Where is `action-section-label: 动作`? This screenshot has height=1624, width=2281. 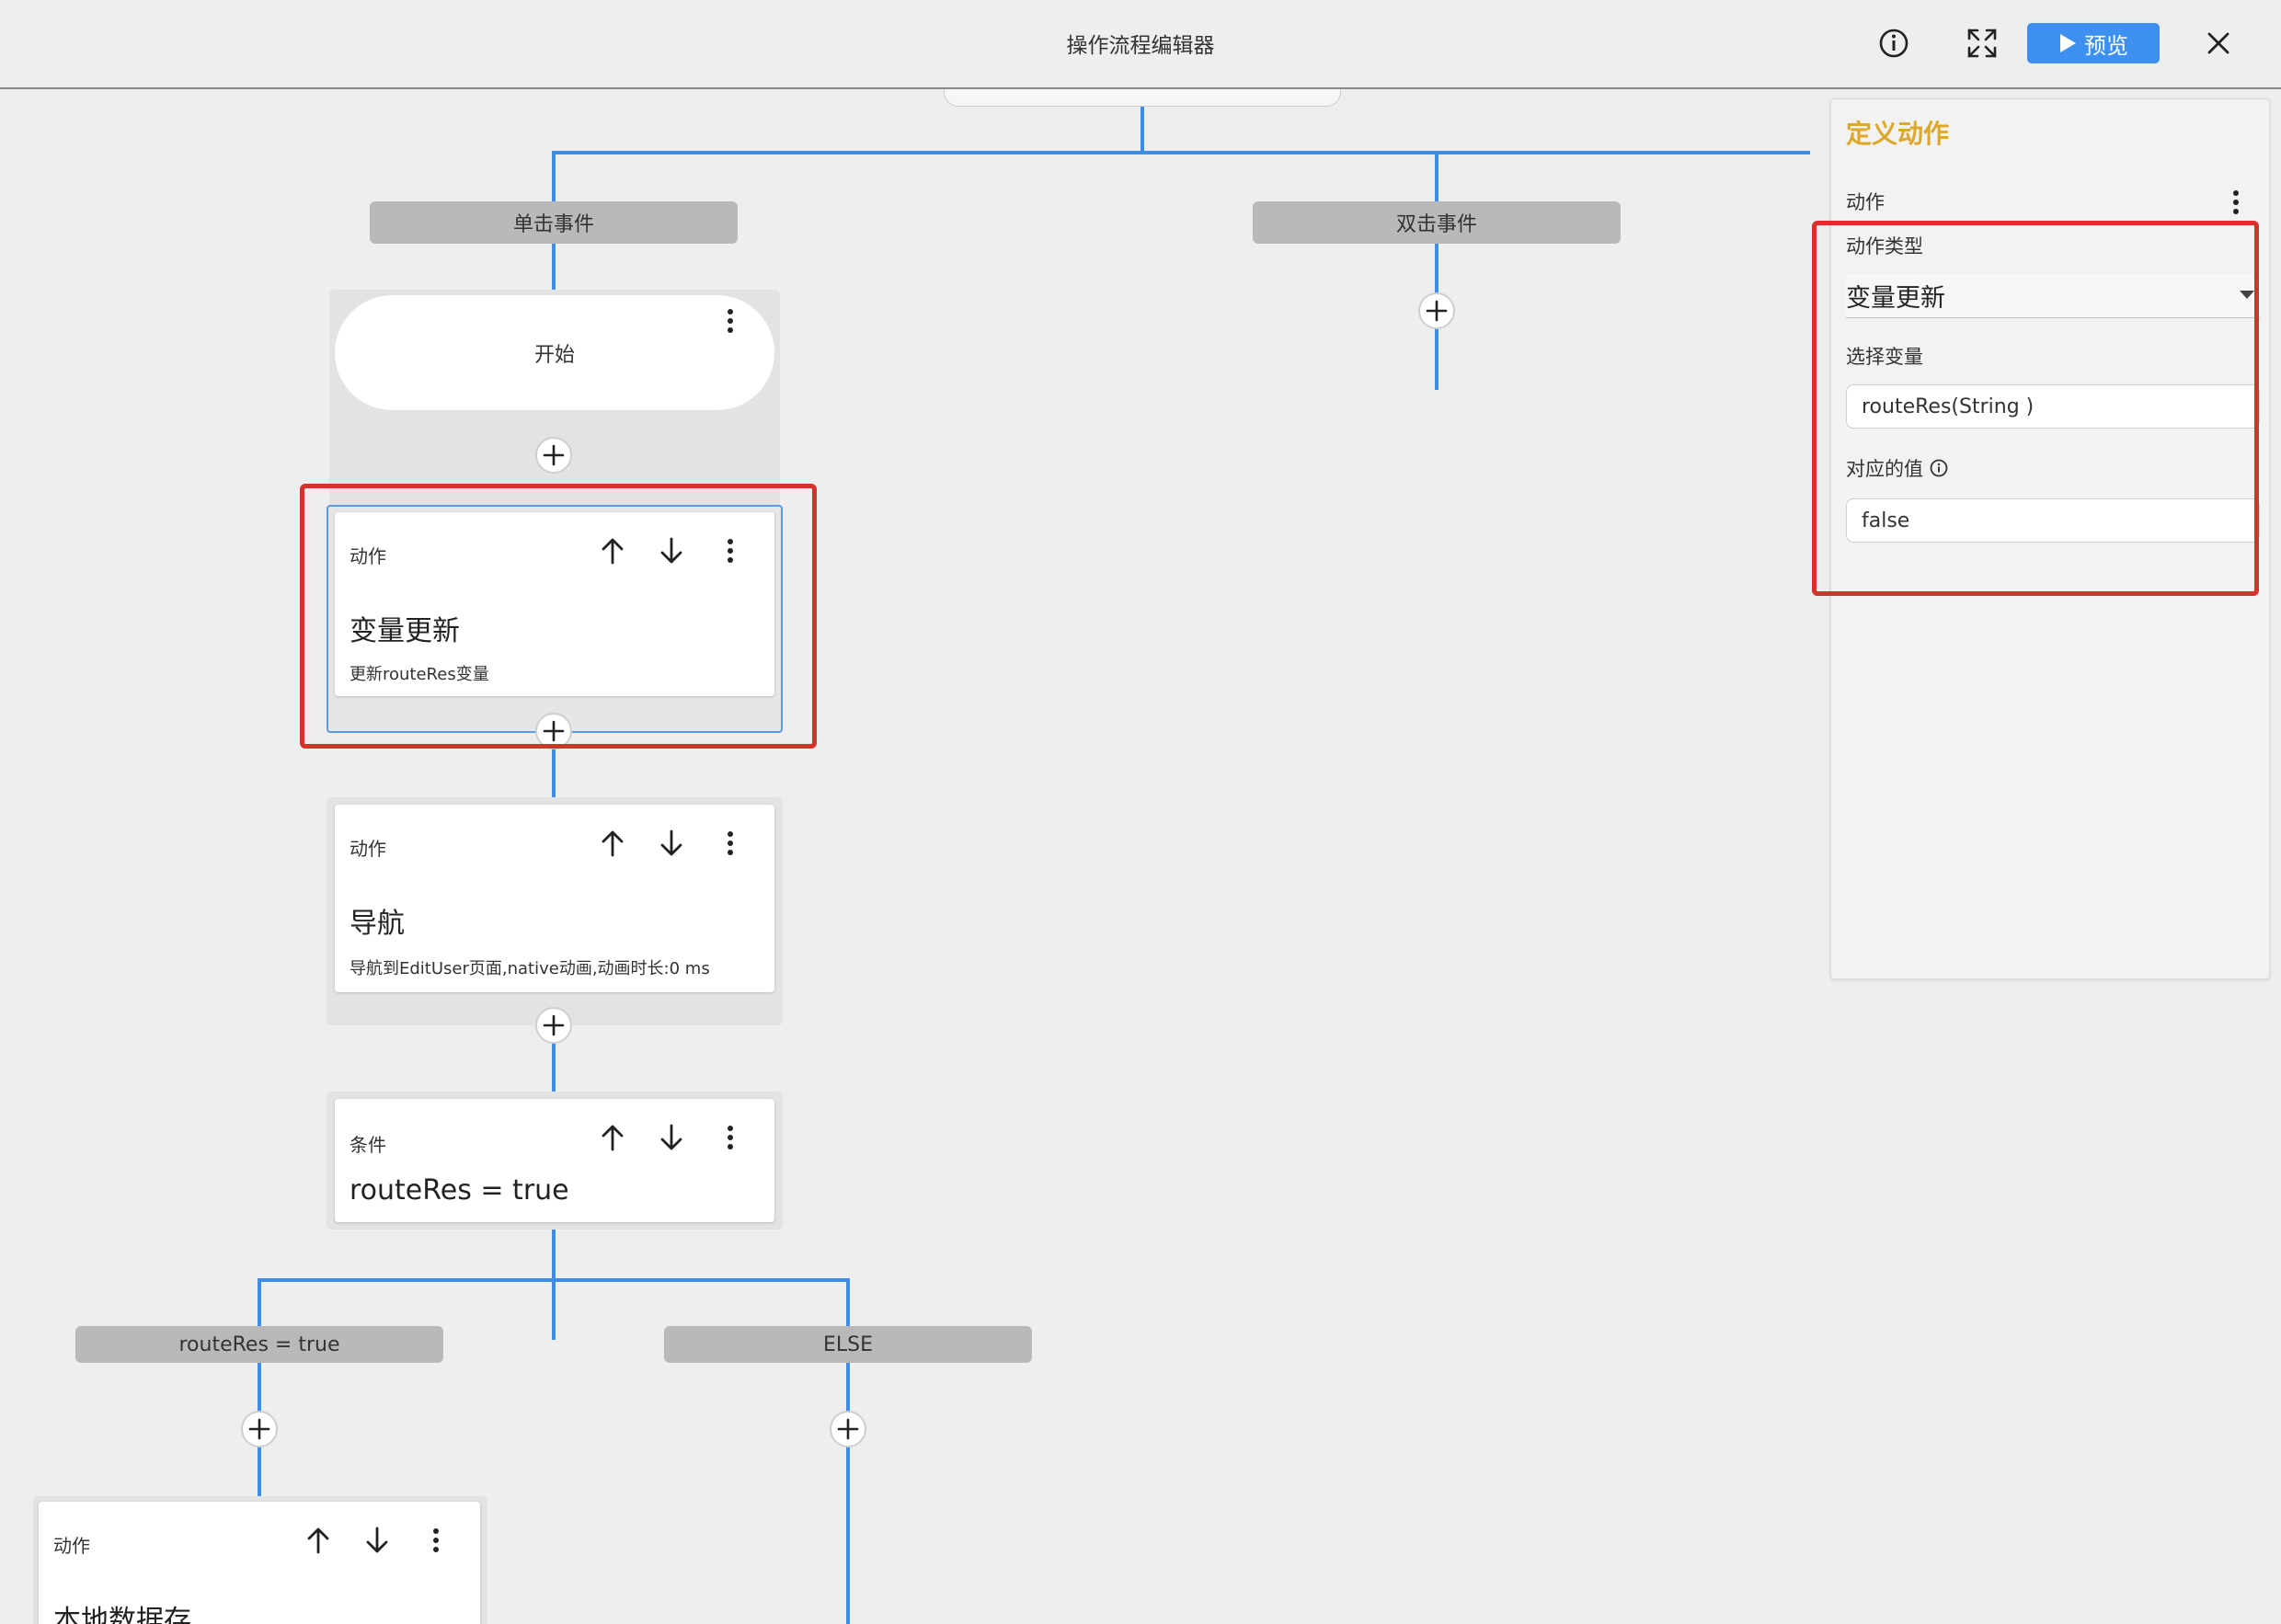 action-section-label: 动作 is located at coordinates (1866, 202).